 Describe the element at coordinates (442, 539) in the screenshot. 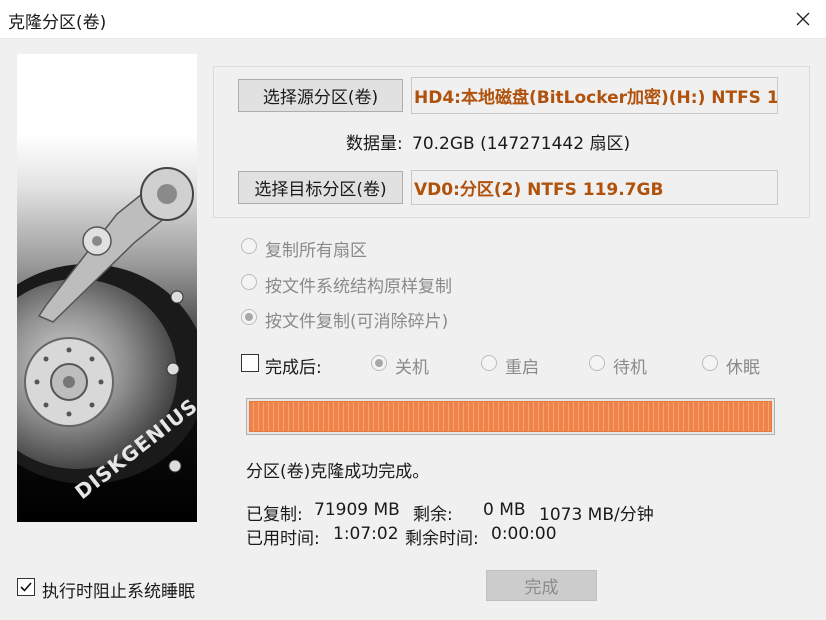

I see `remaining-time-label: 剩余时间:` at that location.